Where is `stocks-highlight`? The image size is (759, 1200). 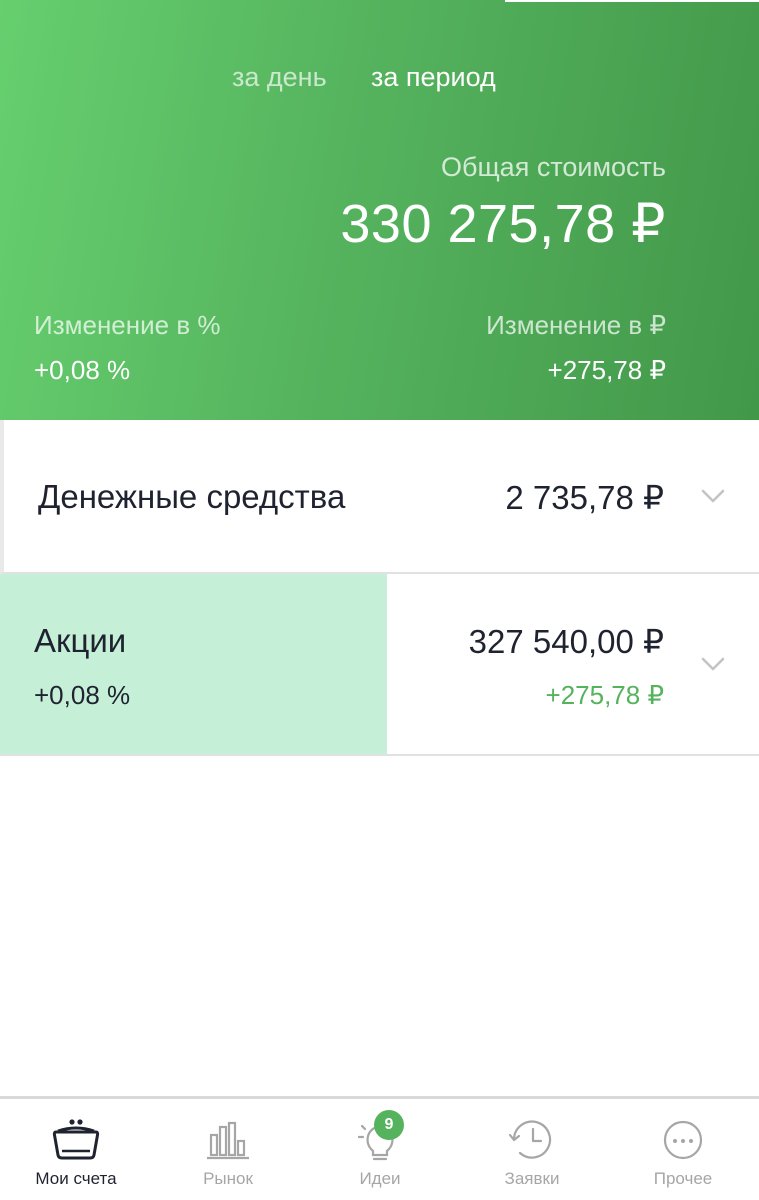
stocks-highlight is located at coordinates (193, 664).